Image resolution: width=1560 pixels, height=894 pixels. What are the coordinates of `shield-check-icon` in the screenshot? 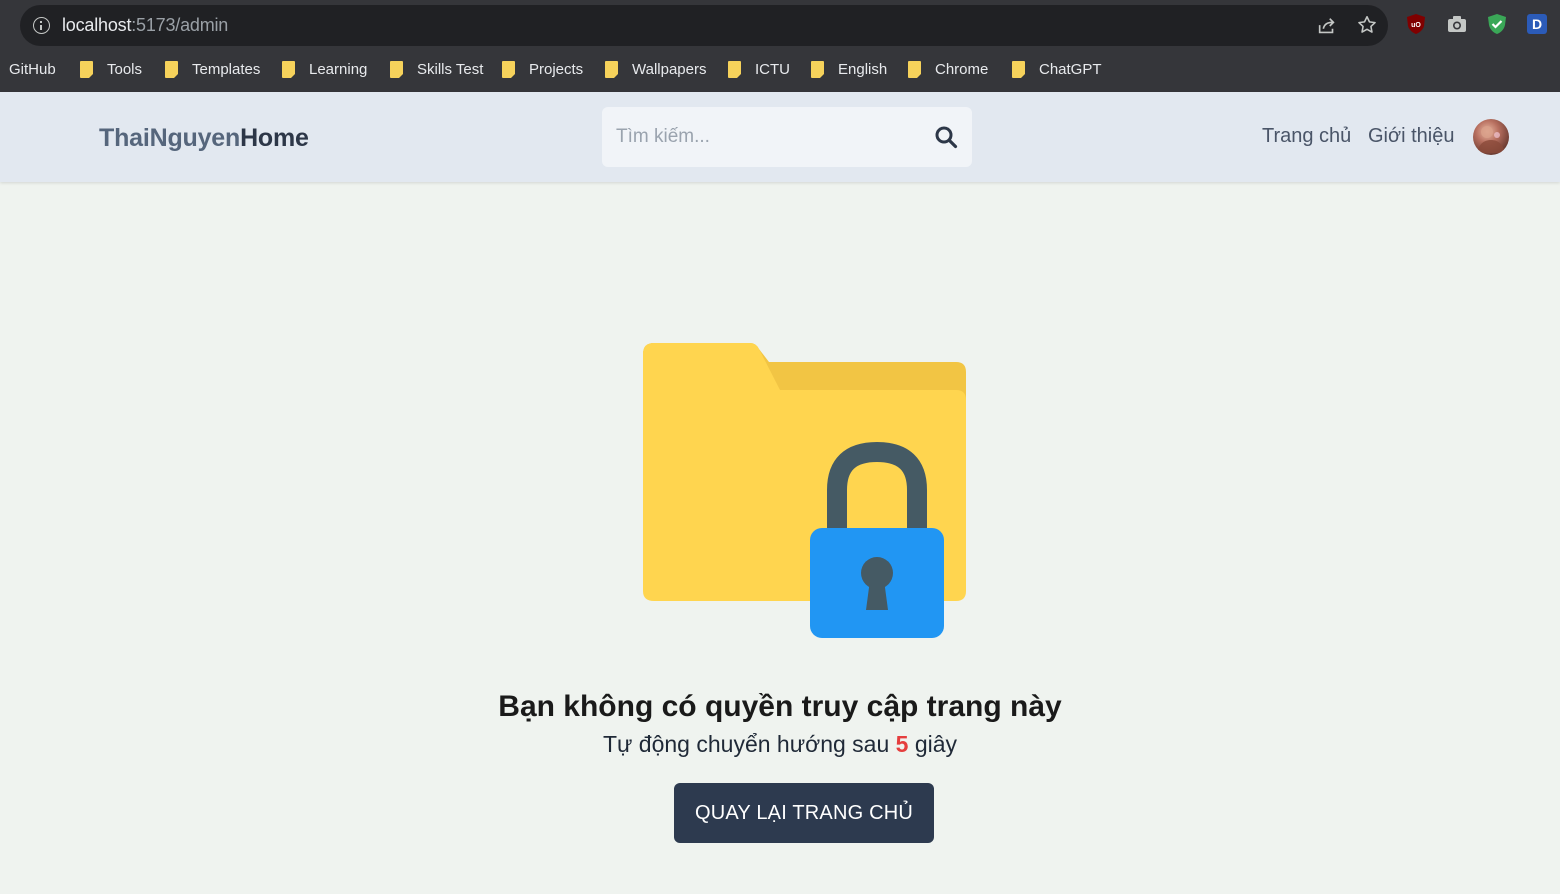 It's located at (1497, 24).